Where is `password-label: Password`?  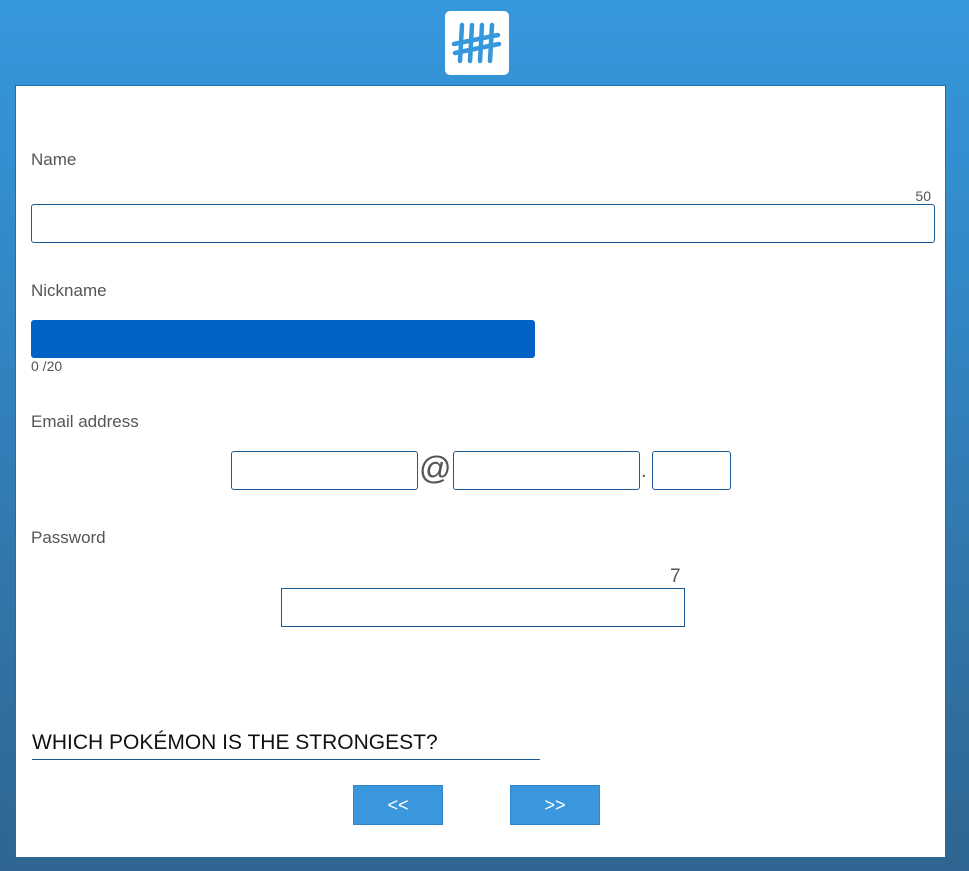
password-label: Password is located at coordinates (68, 537).